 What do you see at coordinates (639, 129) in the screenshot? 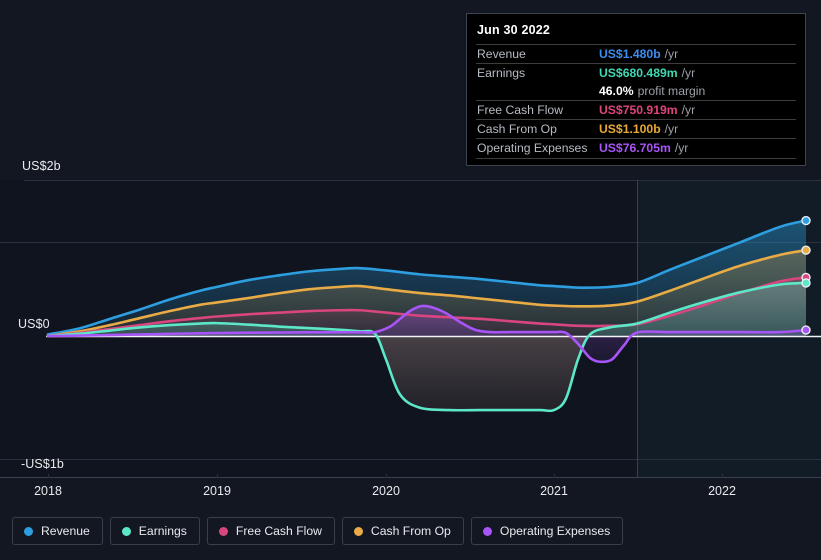
I see `tooltip-row-value: US$1.100b/yr` at bounding box center [639, 129].